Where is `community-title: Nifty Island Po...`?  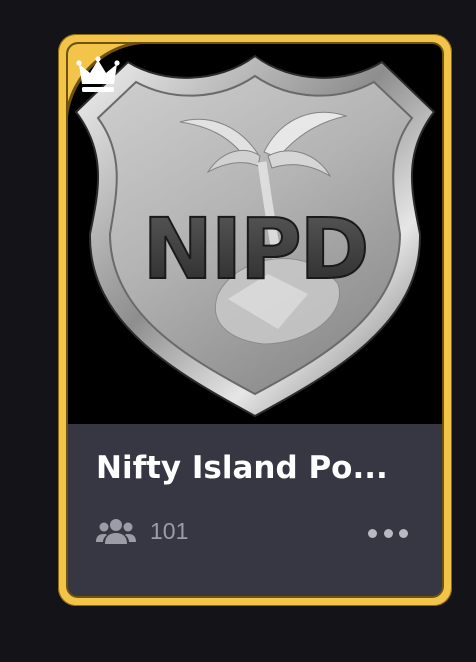 community-title: Nifty Island Po... is located at coordinates (256, 468).